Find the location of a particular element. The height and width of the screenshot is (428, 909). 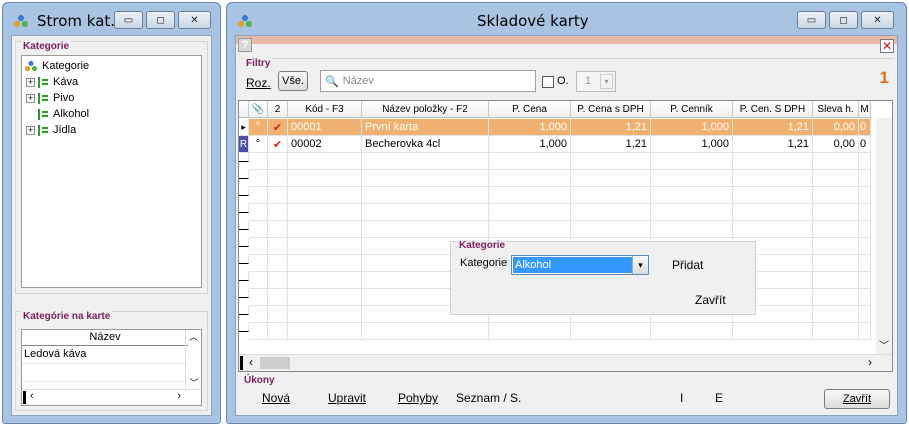

upravit-button: Upravit is located at coordinates (347, 398).